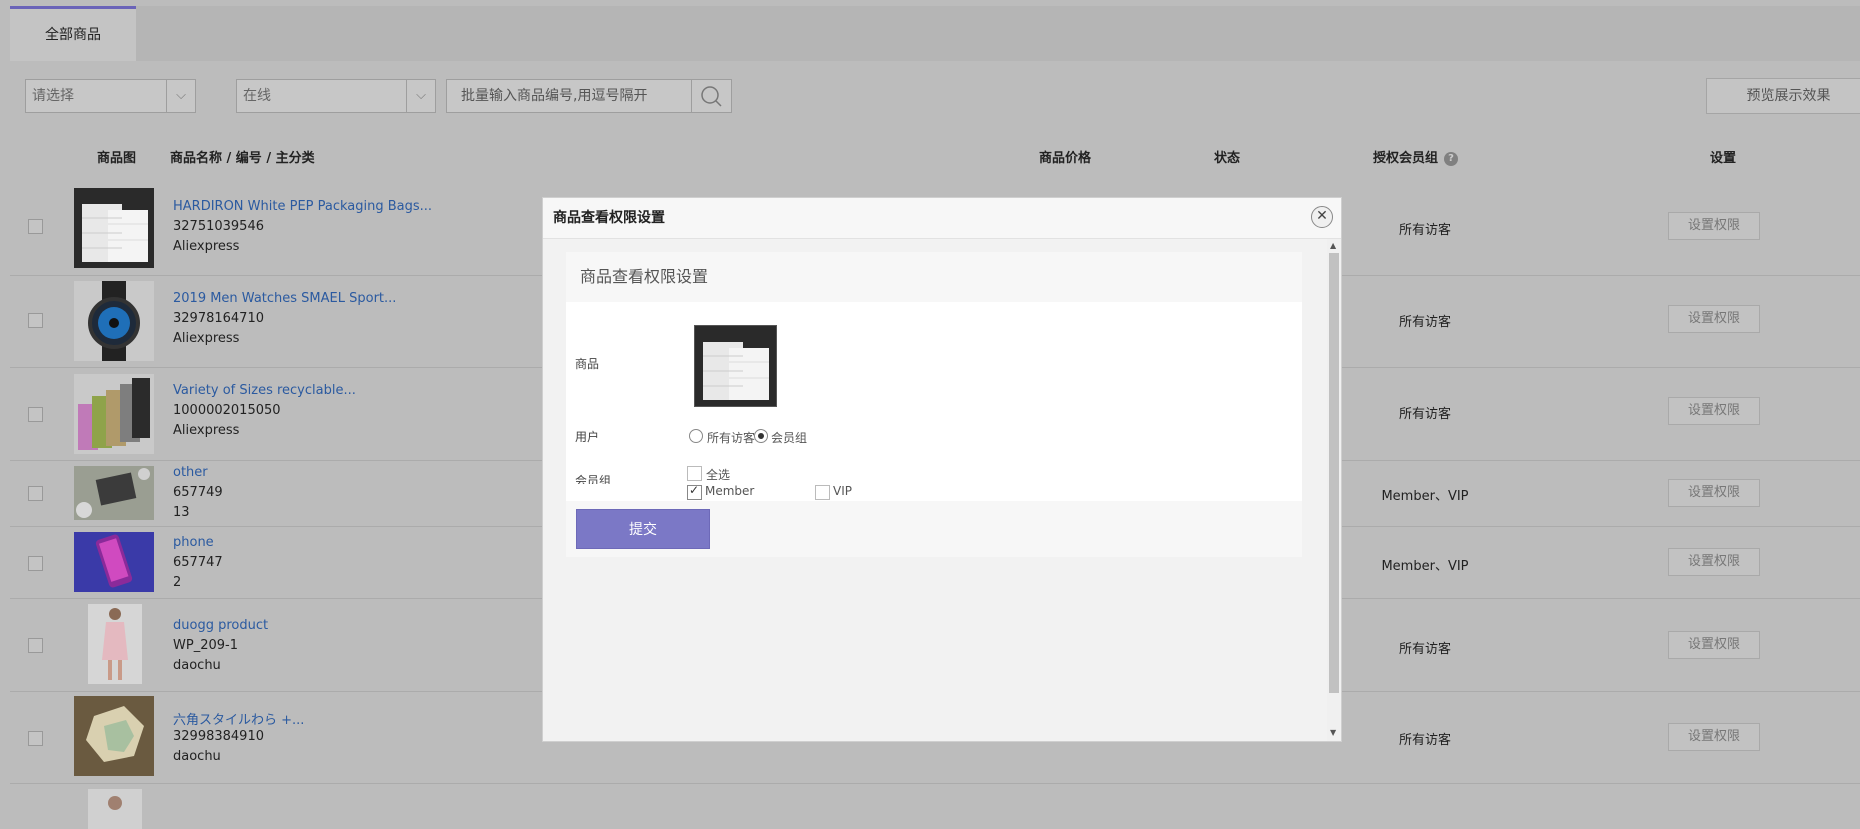  Describe the element at coordinates (218, 736) in the screenshot. I see `product-number: 32998384910` at that location.